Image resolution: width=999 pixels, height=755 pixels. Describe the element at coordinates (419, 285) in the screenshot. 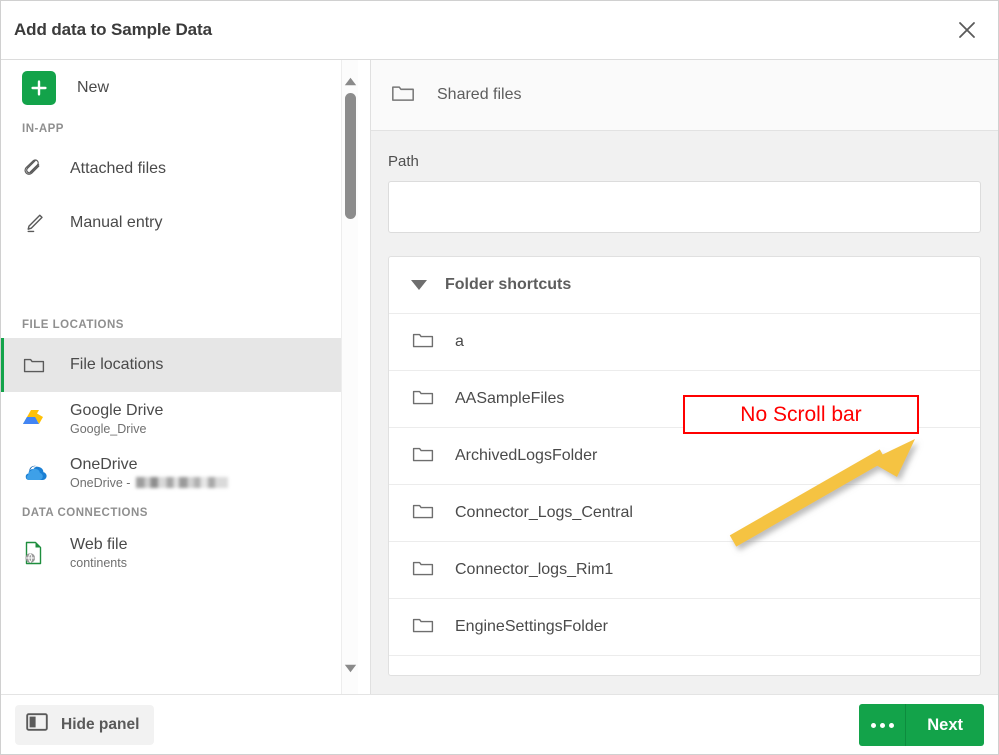

I see `caret-down-icon` at that location.